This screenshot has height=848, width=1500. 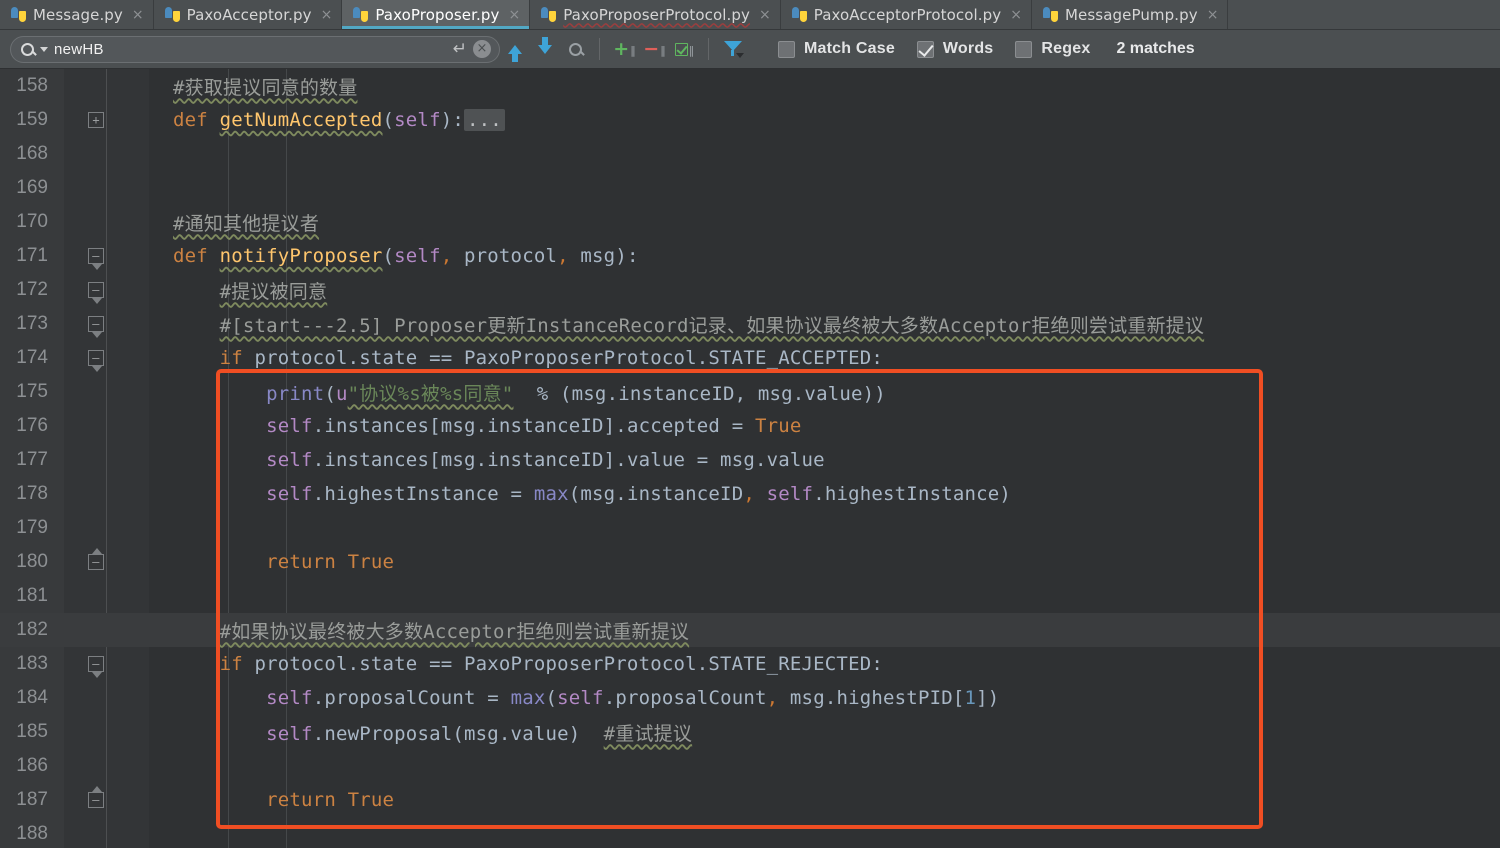 I want to click on tab-paxoproposer-py: PaxoProposer.py ×, so click(x=436, y=14).